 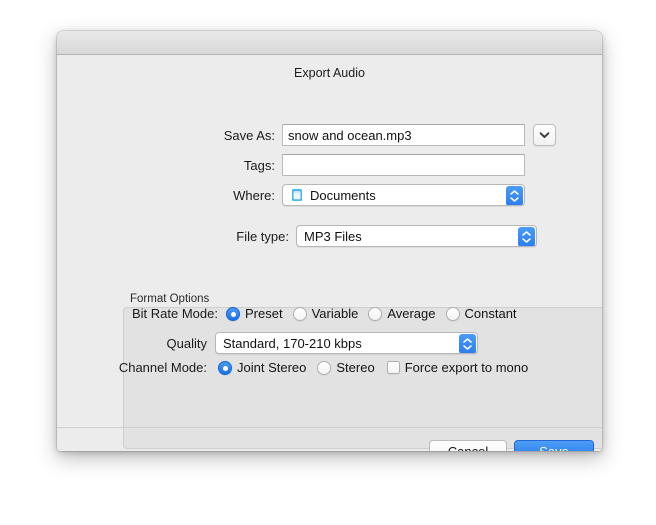 I want to click on page-title: Export Audio, so click(x=329, y=73).